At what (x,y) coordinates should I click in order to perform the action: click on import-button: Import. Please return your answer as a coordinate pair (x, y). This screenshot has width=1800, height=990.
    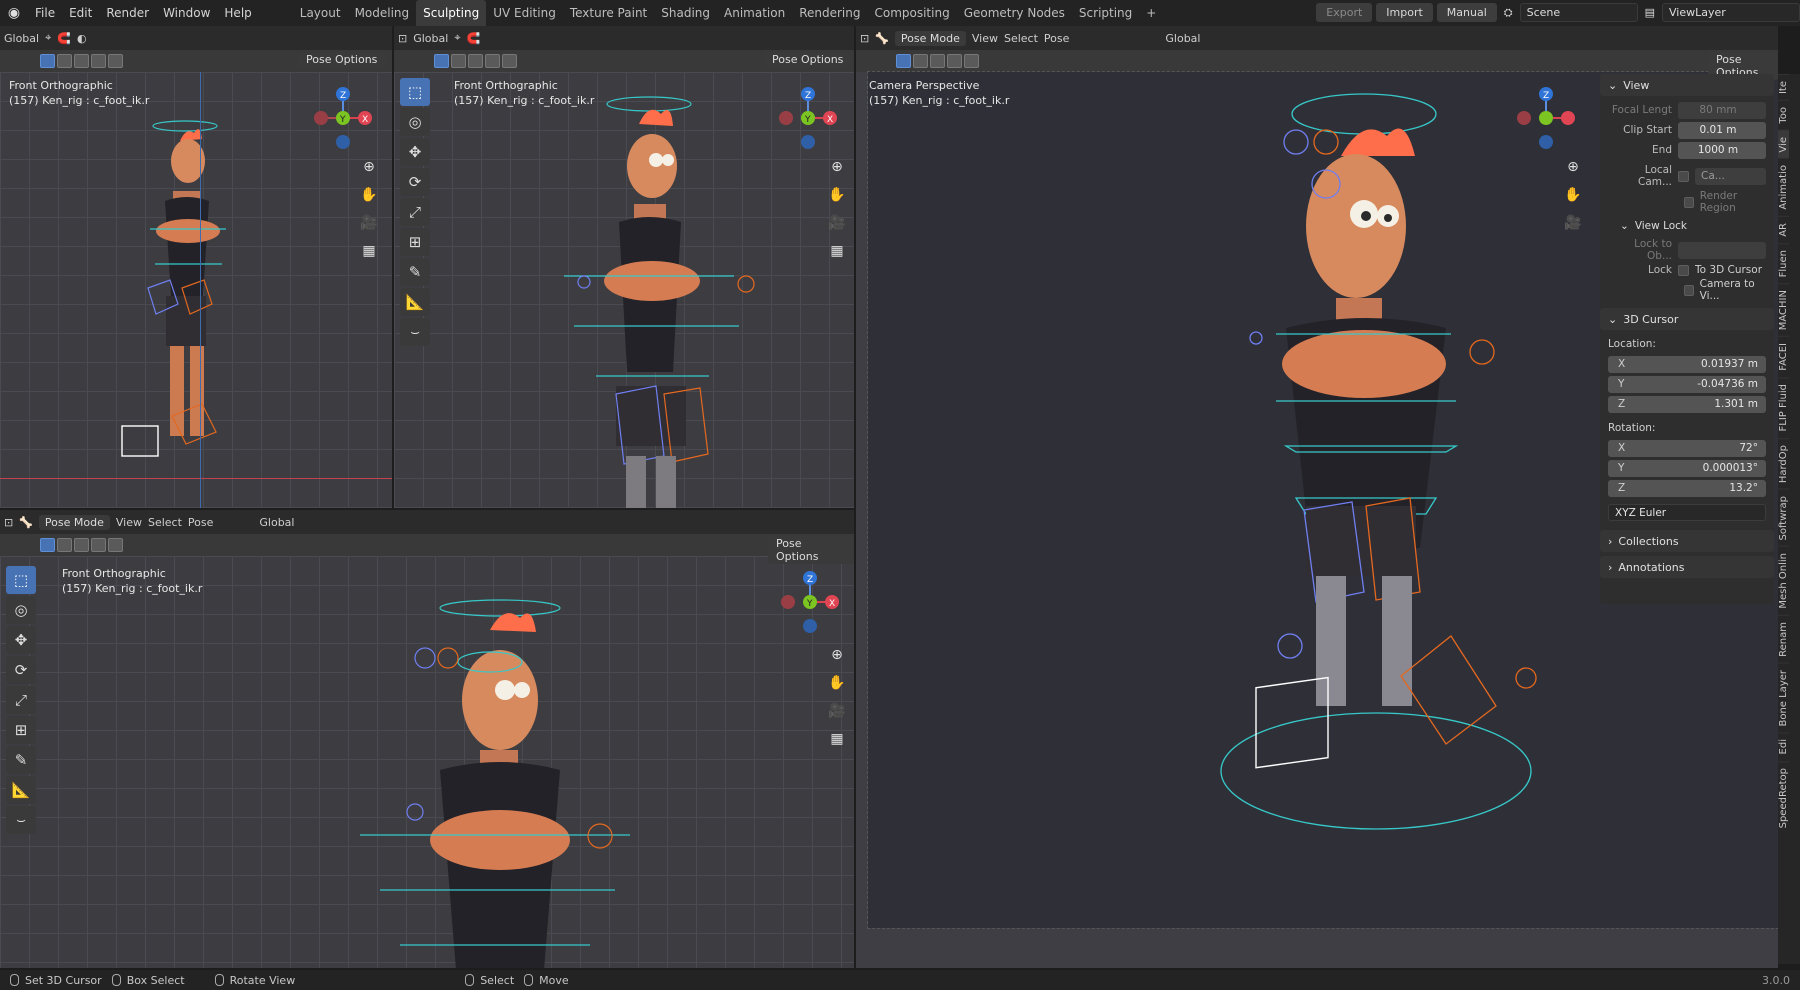
    Looking at the image, I should click on (1404, 12).